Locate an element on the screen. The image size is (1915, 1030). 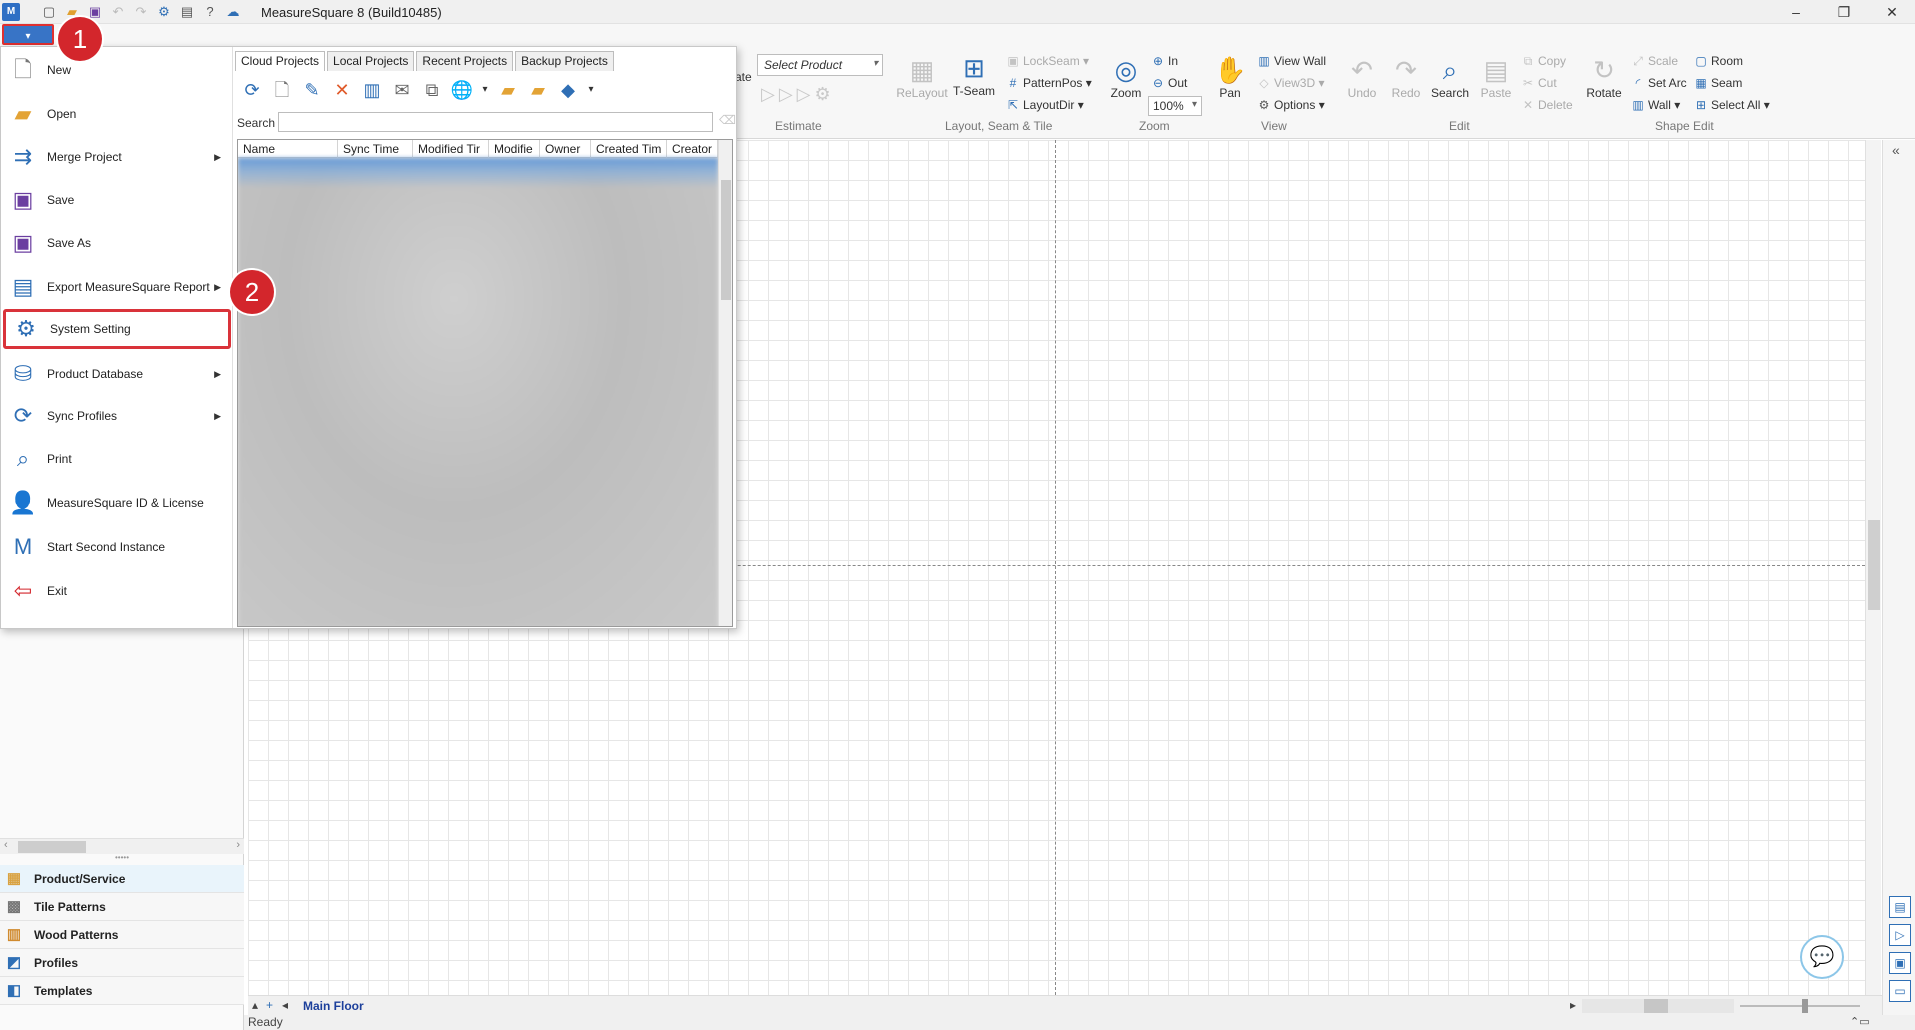
tab-cloud-projects: Cloud Projects is located at coordinates (280, 61).